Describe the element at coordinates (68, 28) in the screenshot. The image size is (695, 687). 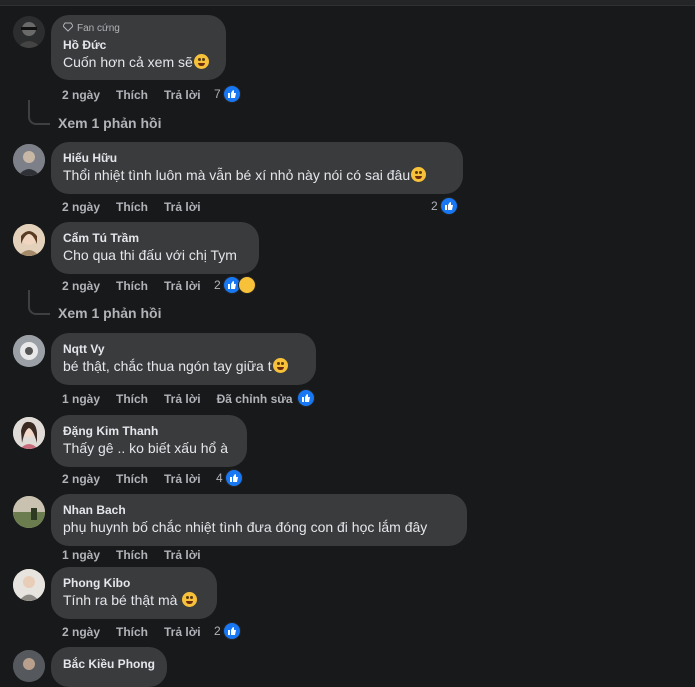
I see `diamond-icon` at that location.